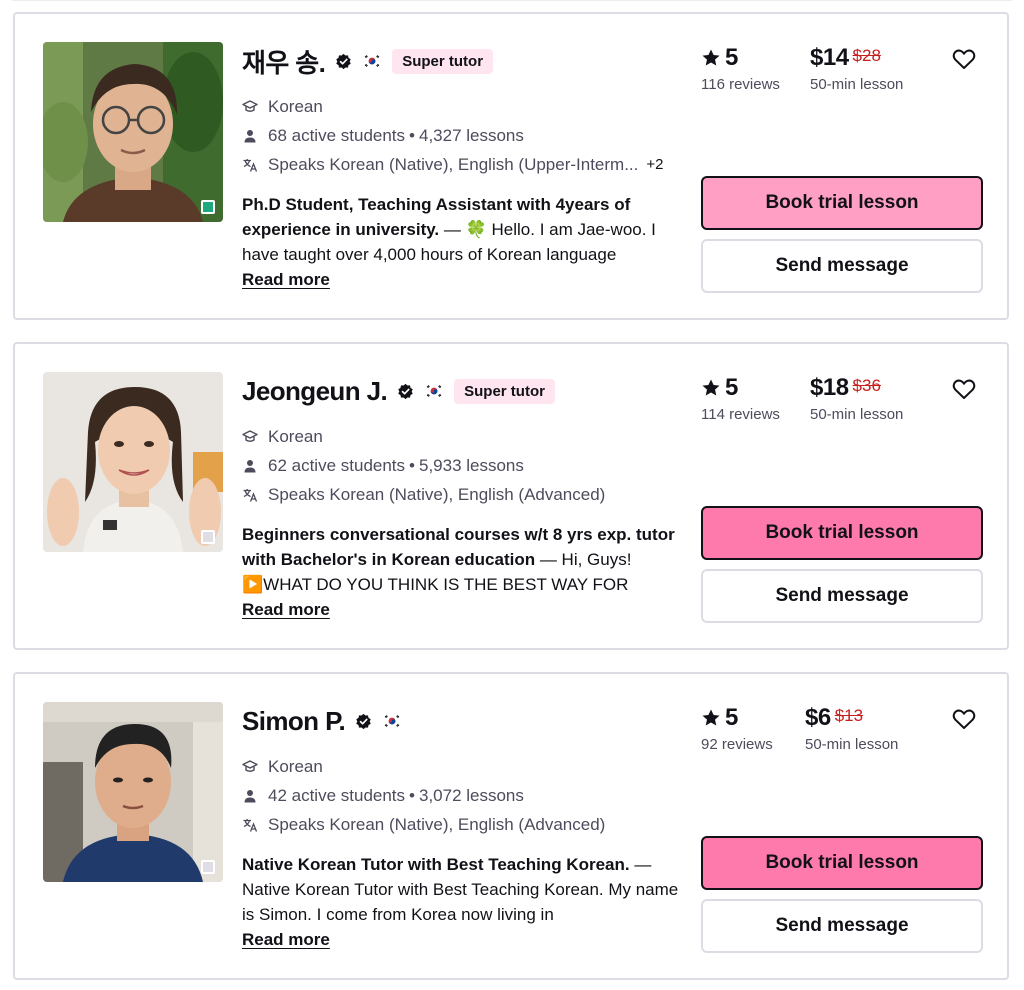  What do you see at coordinates (315, 391) in the screenshot?
I see `tutor-name: Jeongeun J.` at bounding box center [315, 391].